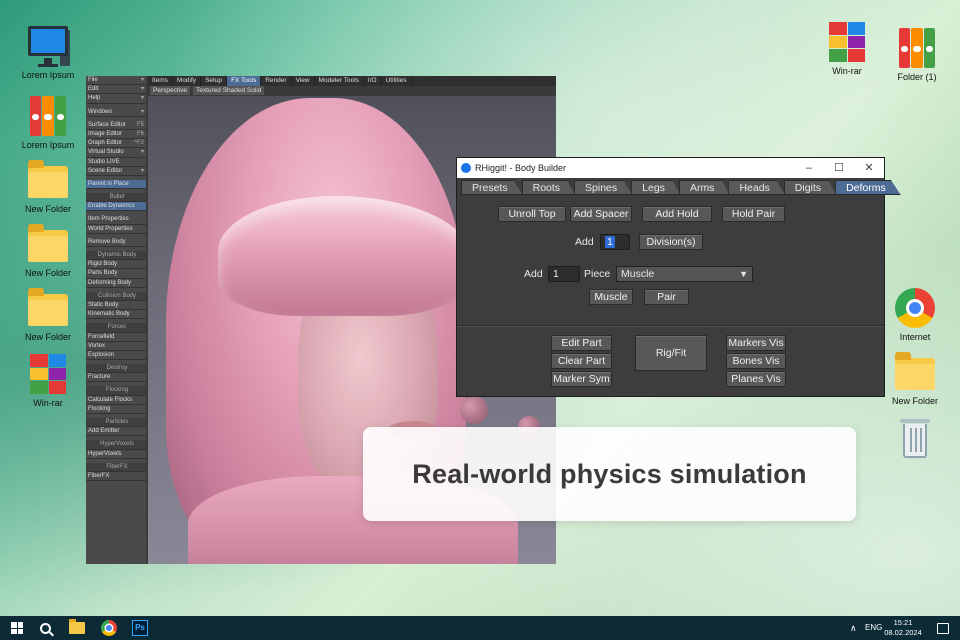 This screenshot has width=960, height=640. Describe the element at coordinates (303, 81) in the screenshot. I see `lightwave-tab: View` at that location.